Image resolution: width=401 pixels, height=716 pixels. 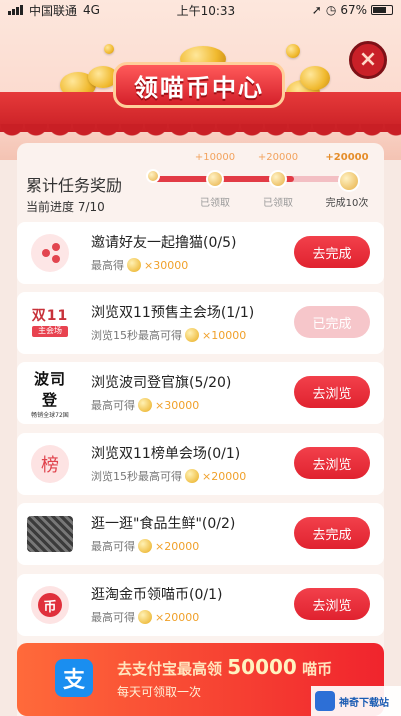 I want to click on task-item: 逛一逛"食品生鲜"(0/2) 最高可得 ×20000 去完成, so click(x=200, y=534).